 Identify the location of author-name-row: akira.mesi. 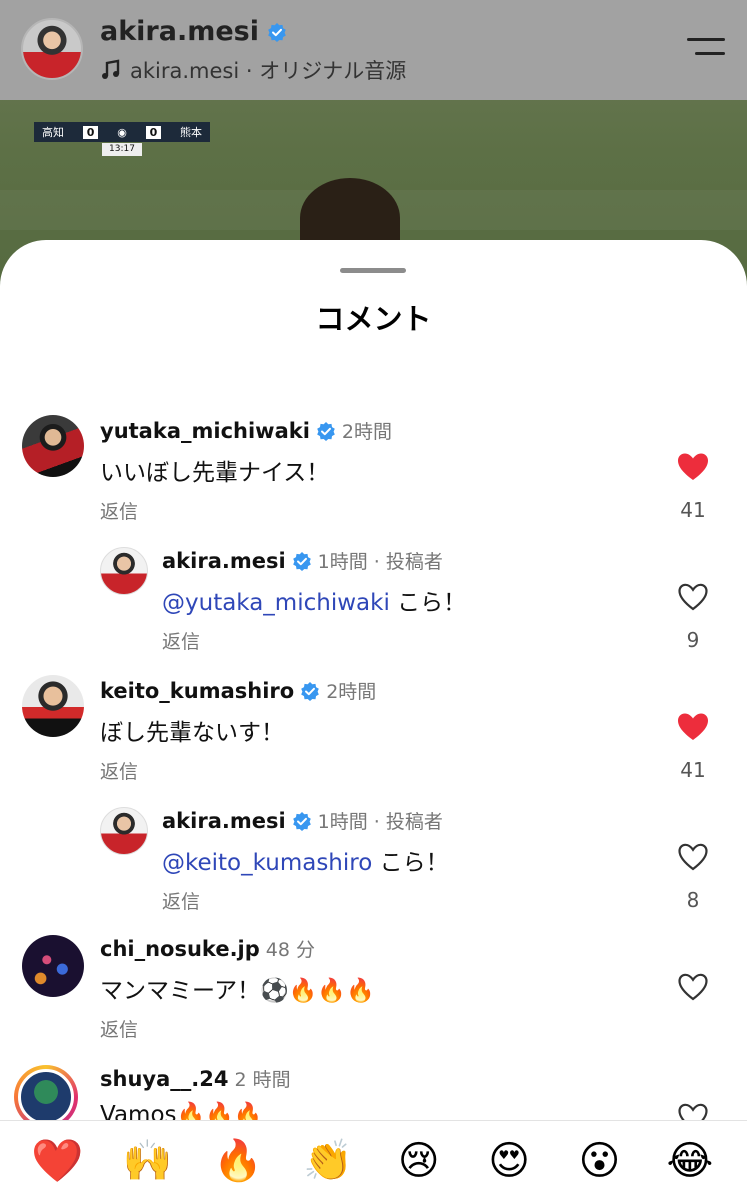
(193, 31).